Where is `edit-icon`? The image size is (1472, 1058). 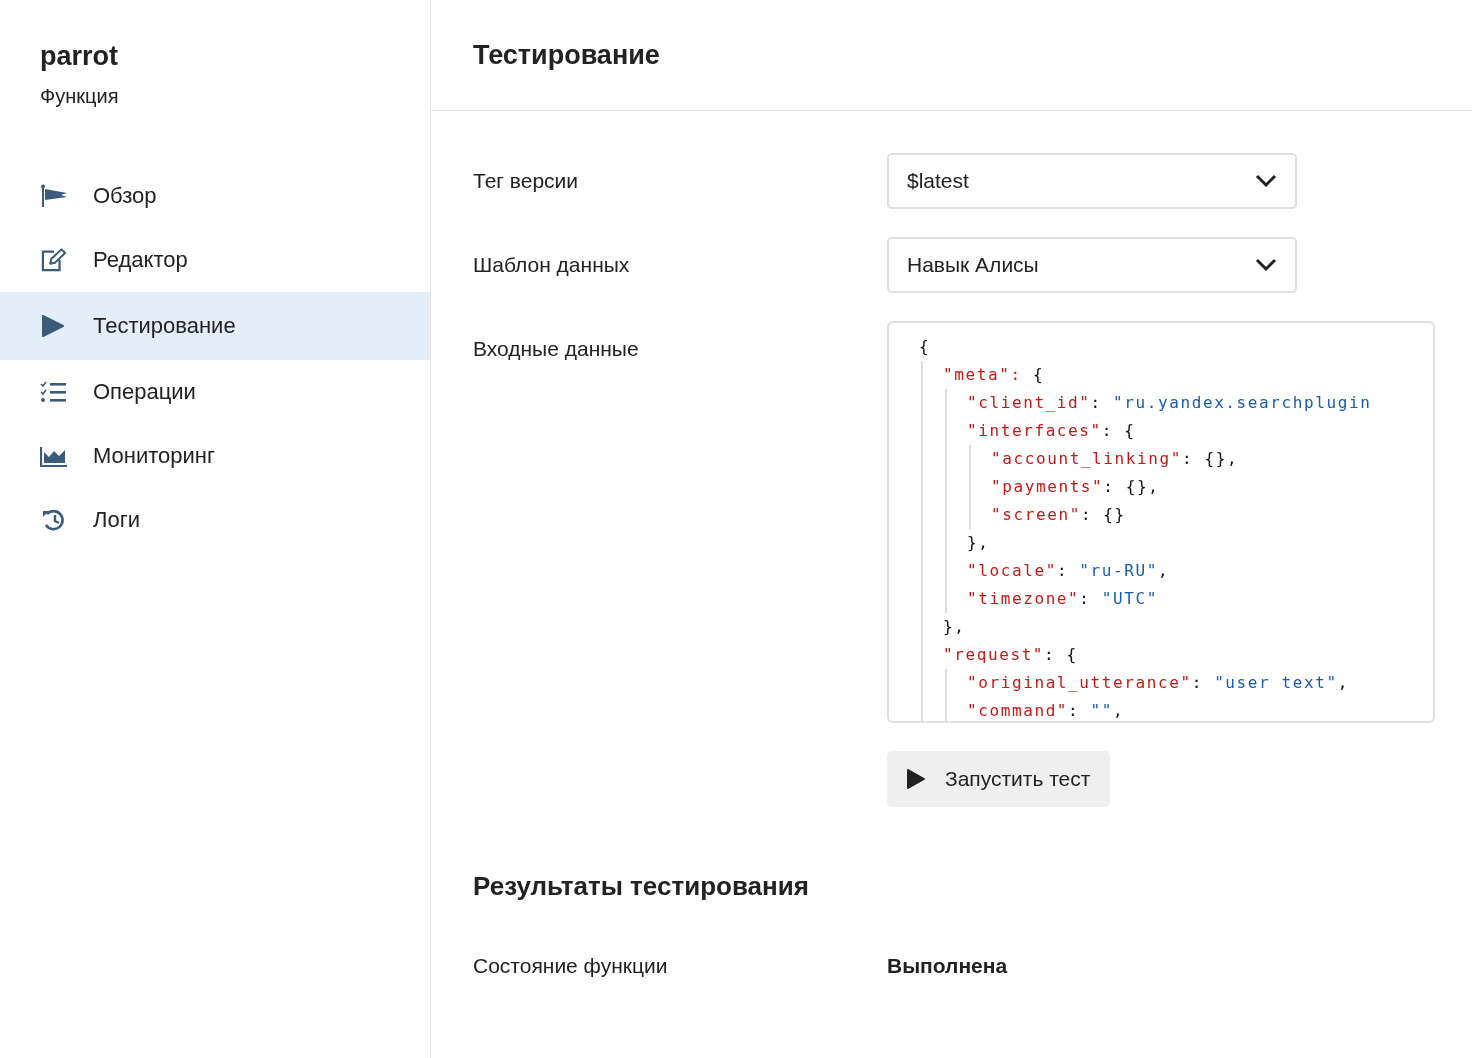 edit-icon is located at coordinates (54, 260).